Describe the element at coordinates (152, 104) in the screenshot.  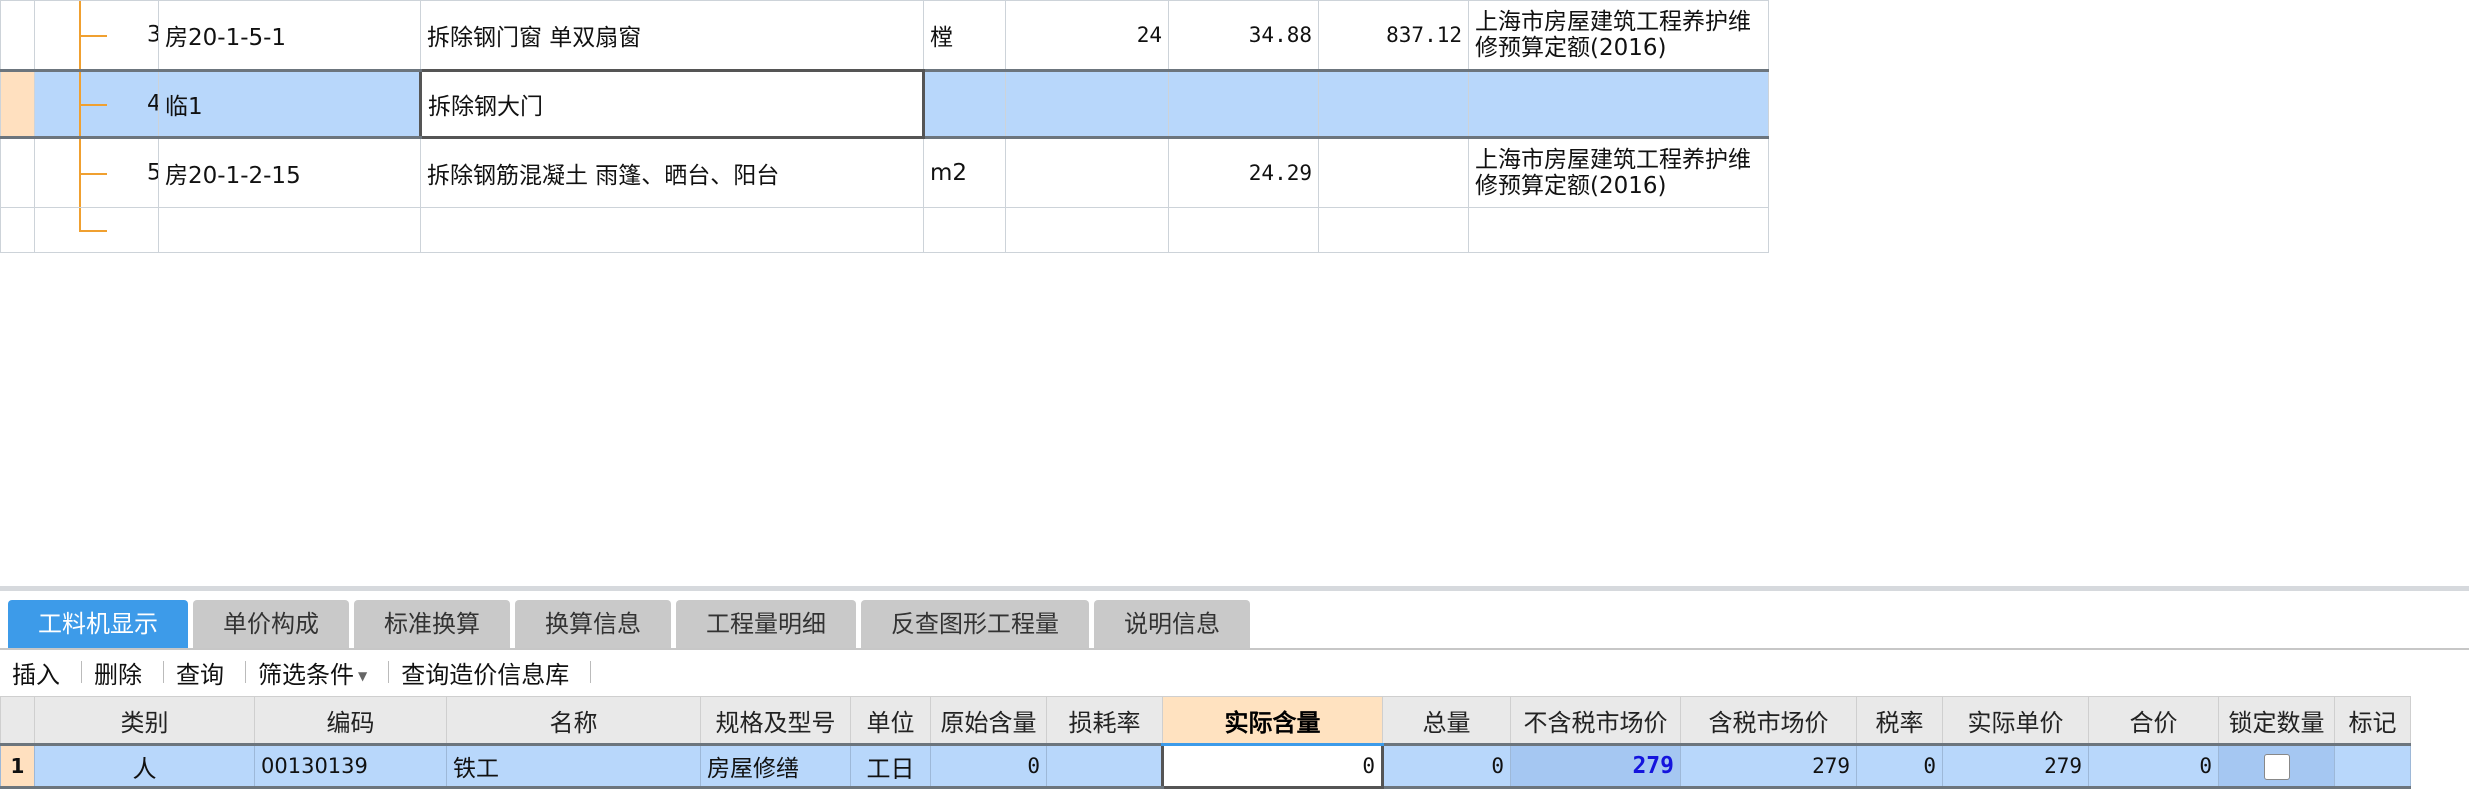
I see `row-number: 4` at that location.